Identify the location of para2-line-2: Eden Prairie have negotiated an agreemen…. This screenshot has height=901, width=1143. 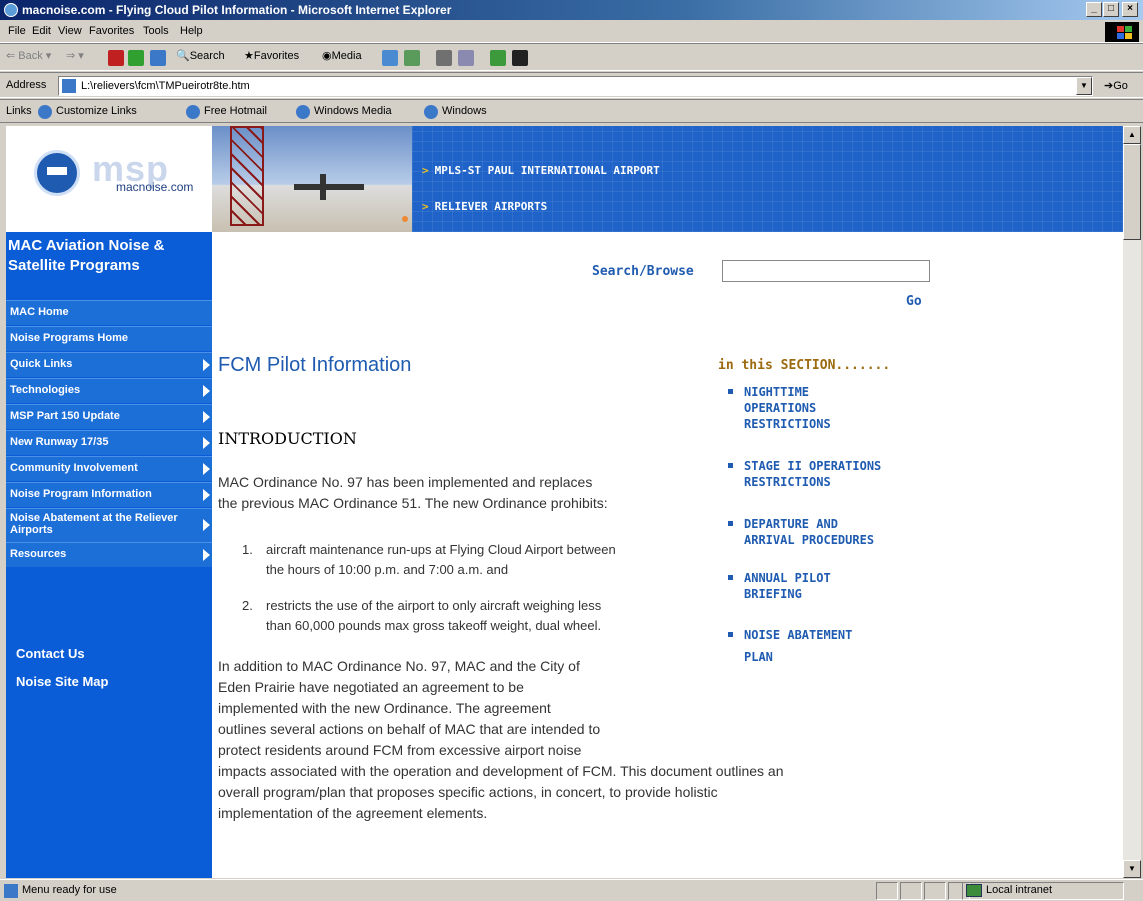
(371, 687).